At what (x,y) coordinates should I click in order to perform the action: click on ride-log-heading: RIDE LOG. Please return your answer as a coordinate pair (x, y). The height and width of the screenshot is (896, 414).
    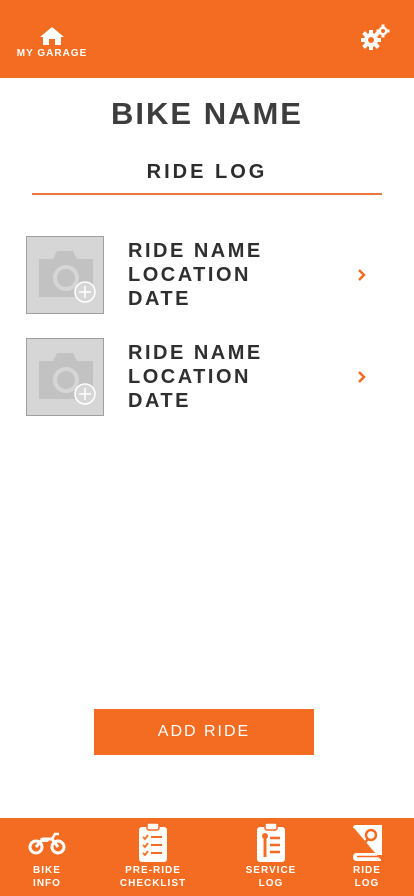
    Looking at the image, I should click on (207, 172).